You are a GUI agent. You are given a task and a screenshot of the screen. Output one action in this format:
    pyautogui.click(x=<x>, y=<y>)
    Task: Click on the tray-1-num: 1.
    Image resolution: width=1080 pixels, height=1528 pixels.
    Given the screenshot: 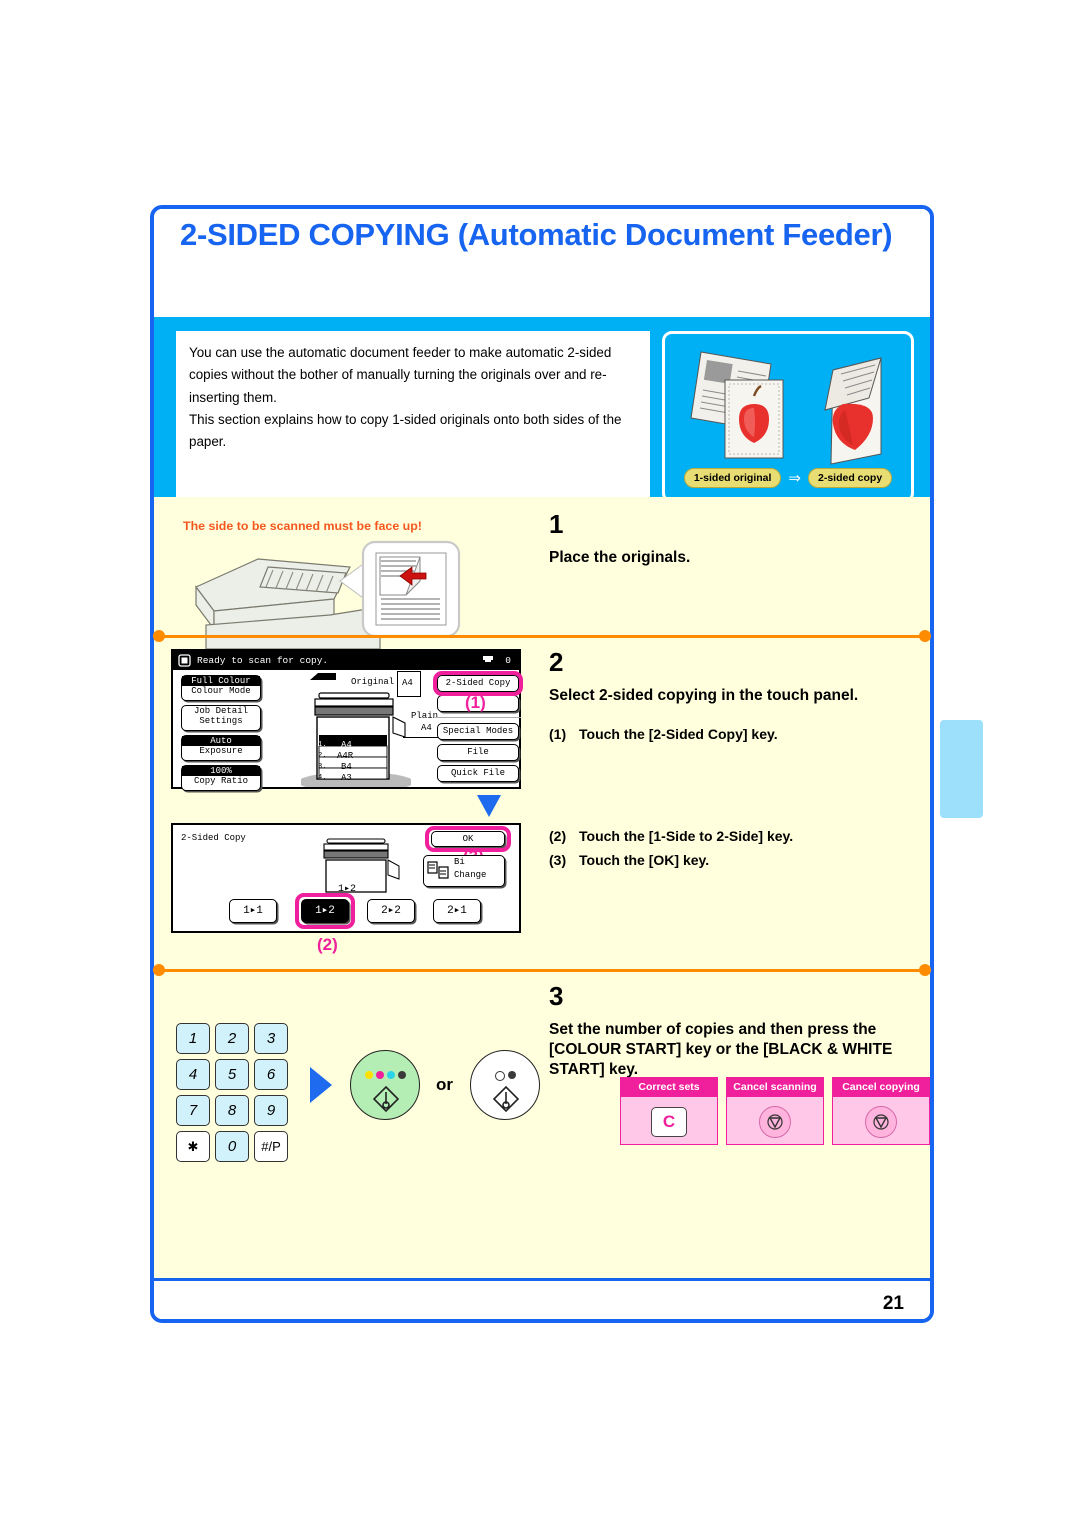 What is the action you would take?
    pyautogui.click(x=322, y=745)
    